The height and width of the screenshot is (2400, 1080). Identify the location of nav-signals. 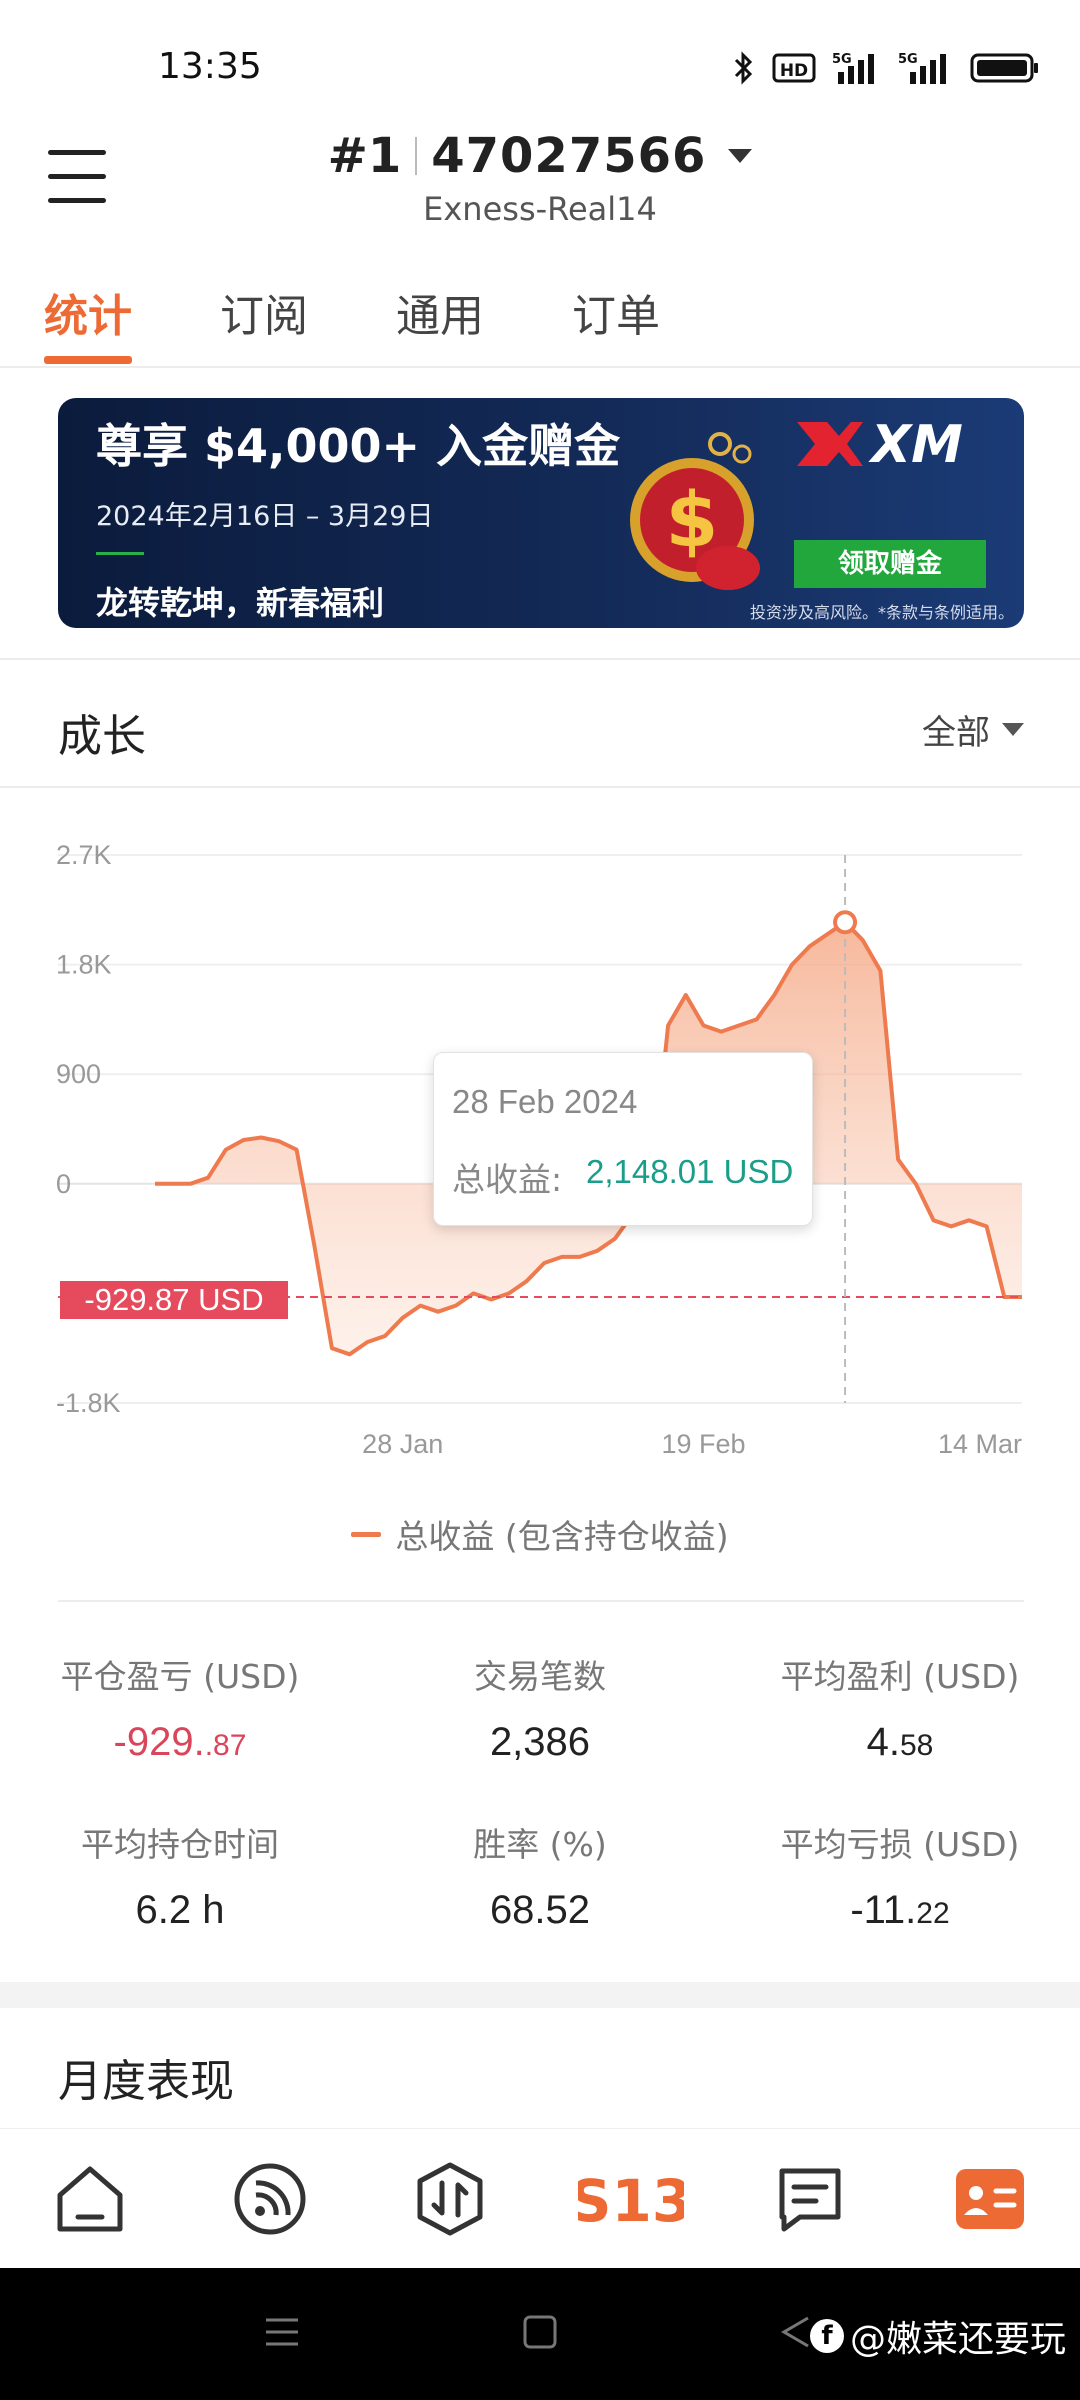
(270, 2199).